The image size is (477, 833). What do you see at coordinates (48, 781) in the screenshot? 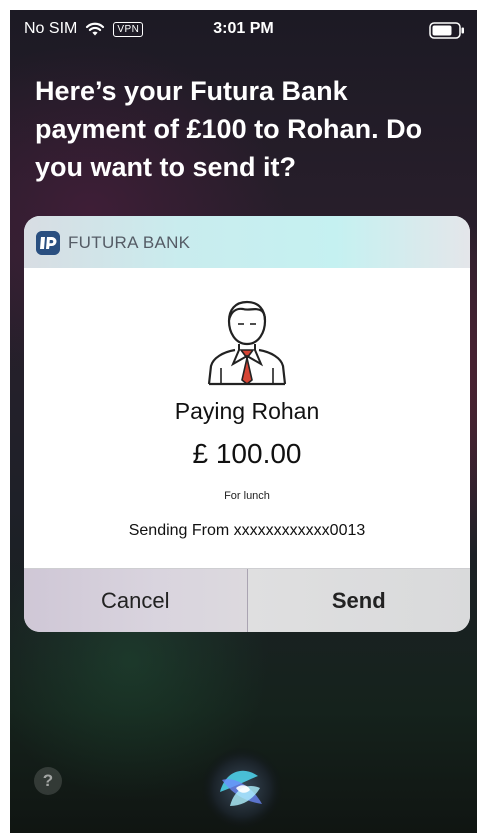
I see `help-button: ?` at bounding box center [48, 781].